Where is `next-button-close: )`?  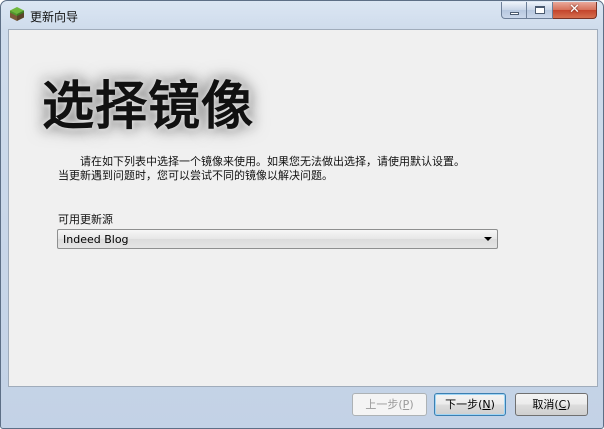
next-button-close: ) is located at coordinates (492, 404).